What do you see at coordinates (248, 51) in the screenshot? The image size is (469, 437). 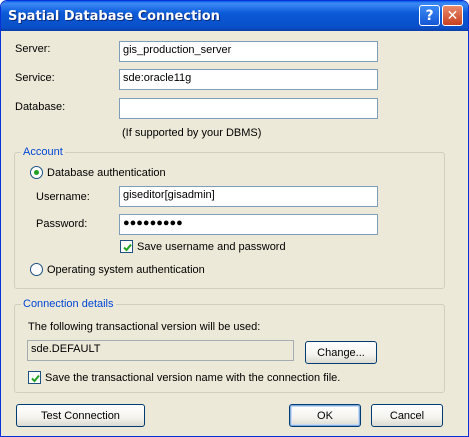 I see `server-input: gis_production_server` at bounding box center [248, 51].